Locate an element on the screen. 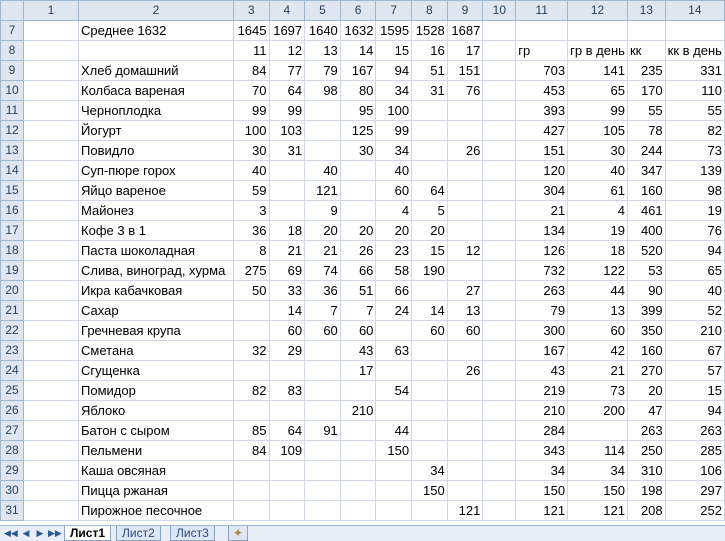 This screenshot has height=541, width=725. next-sheet-icon: ▶ is located at coordinates (40, 533).